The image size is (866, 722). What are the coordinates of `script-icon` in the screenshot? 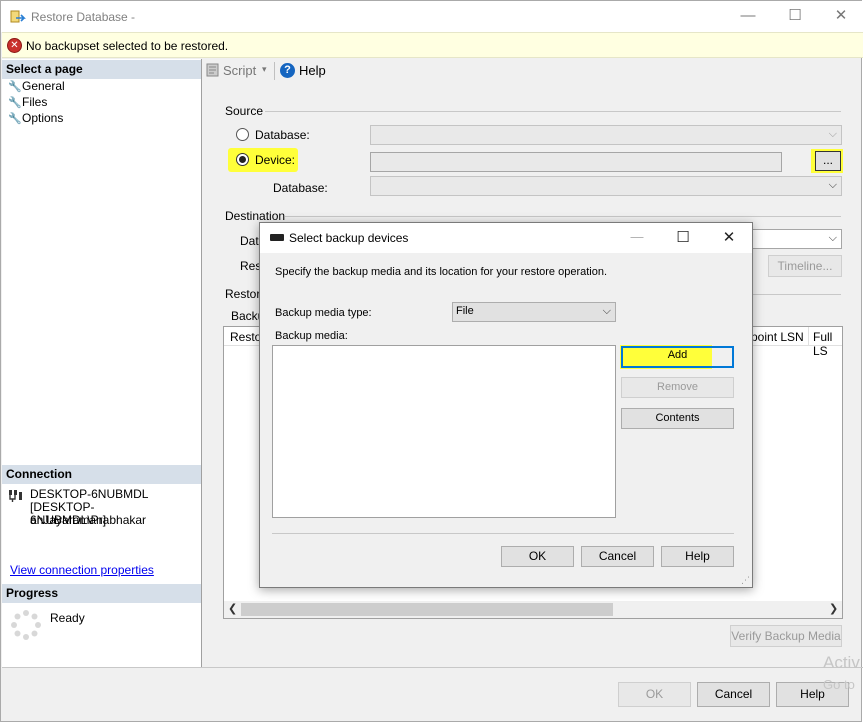 It's located at (213, 70).